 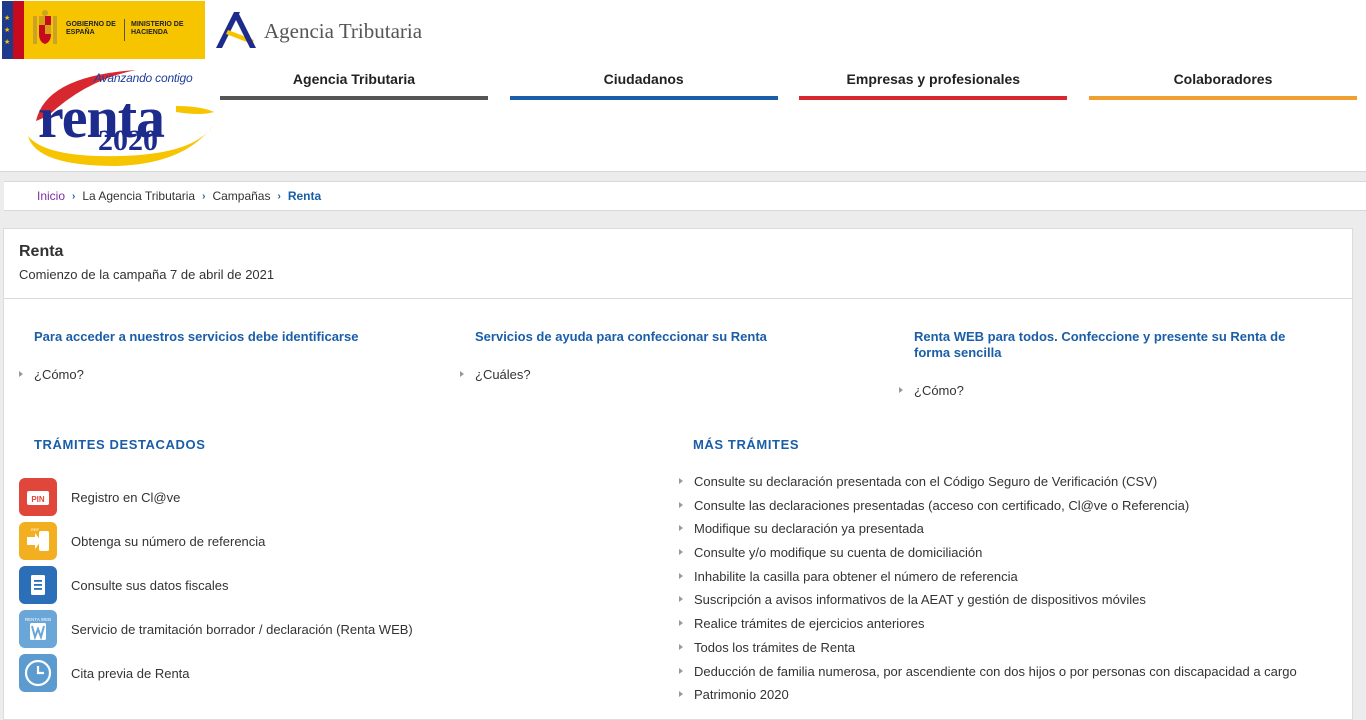 What do you see at coordinates (157, 28) in the screenshot?
I see `gov-text-2: MINISTERIO DE HACIENDA` at bounding box center [157, 28].